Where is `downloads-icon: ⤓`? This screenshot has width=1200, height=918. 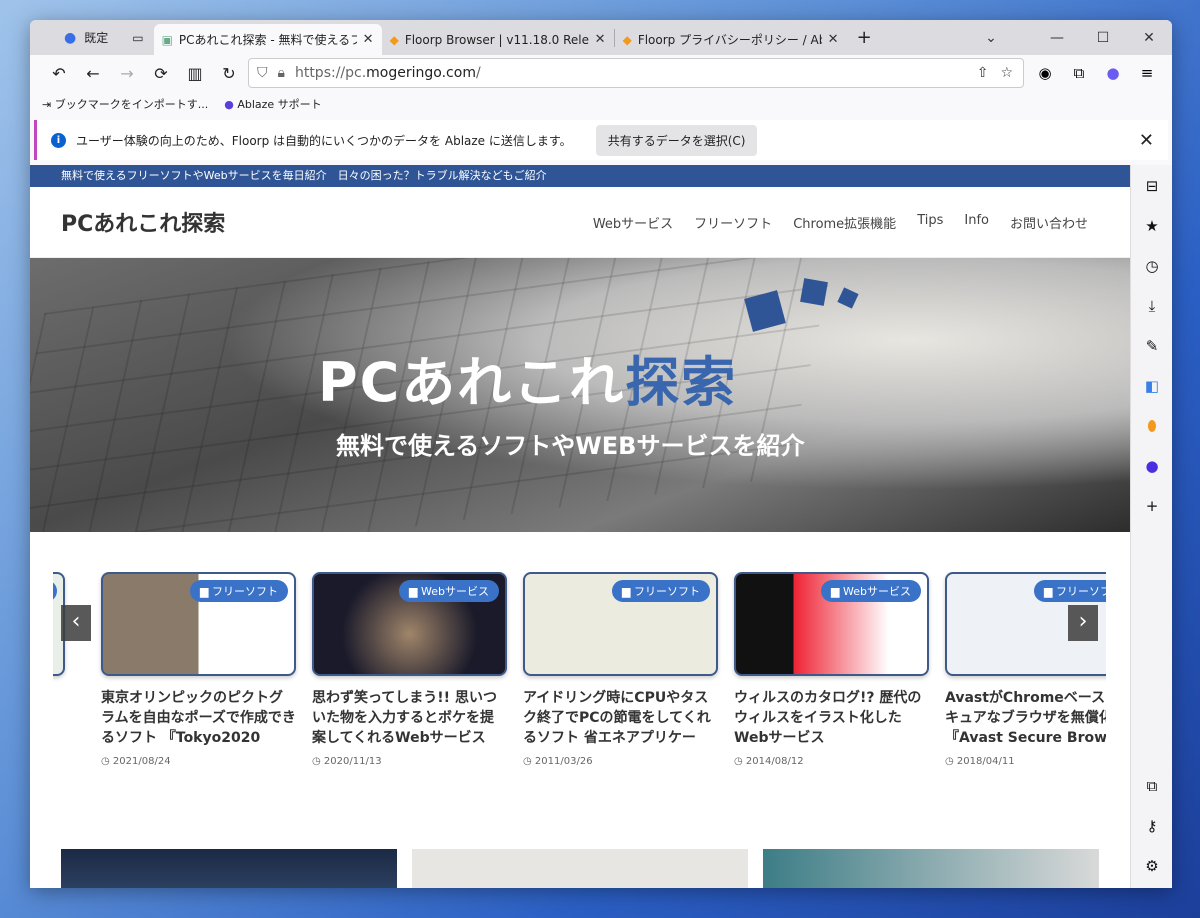 downloads-icon: ⤓ is located at coordinates (1151, 306).